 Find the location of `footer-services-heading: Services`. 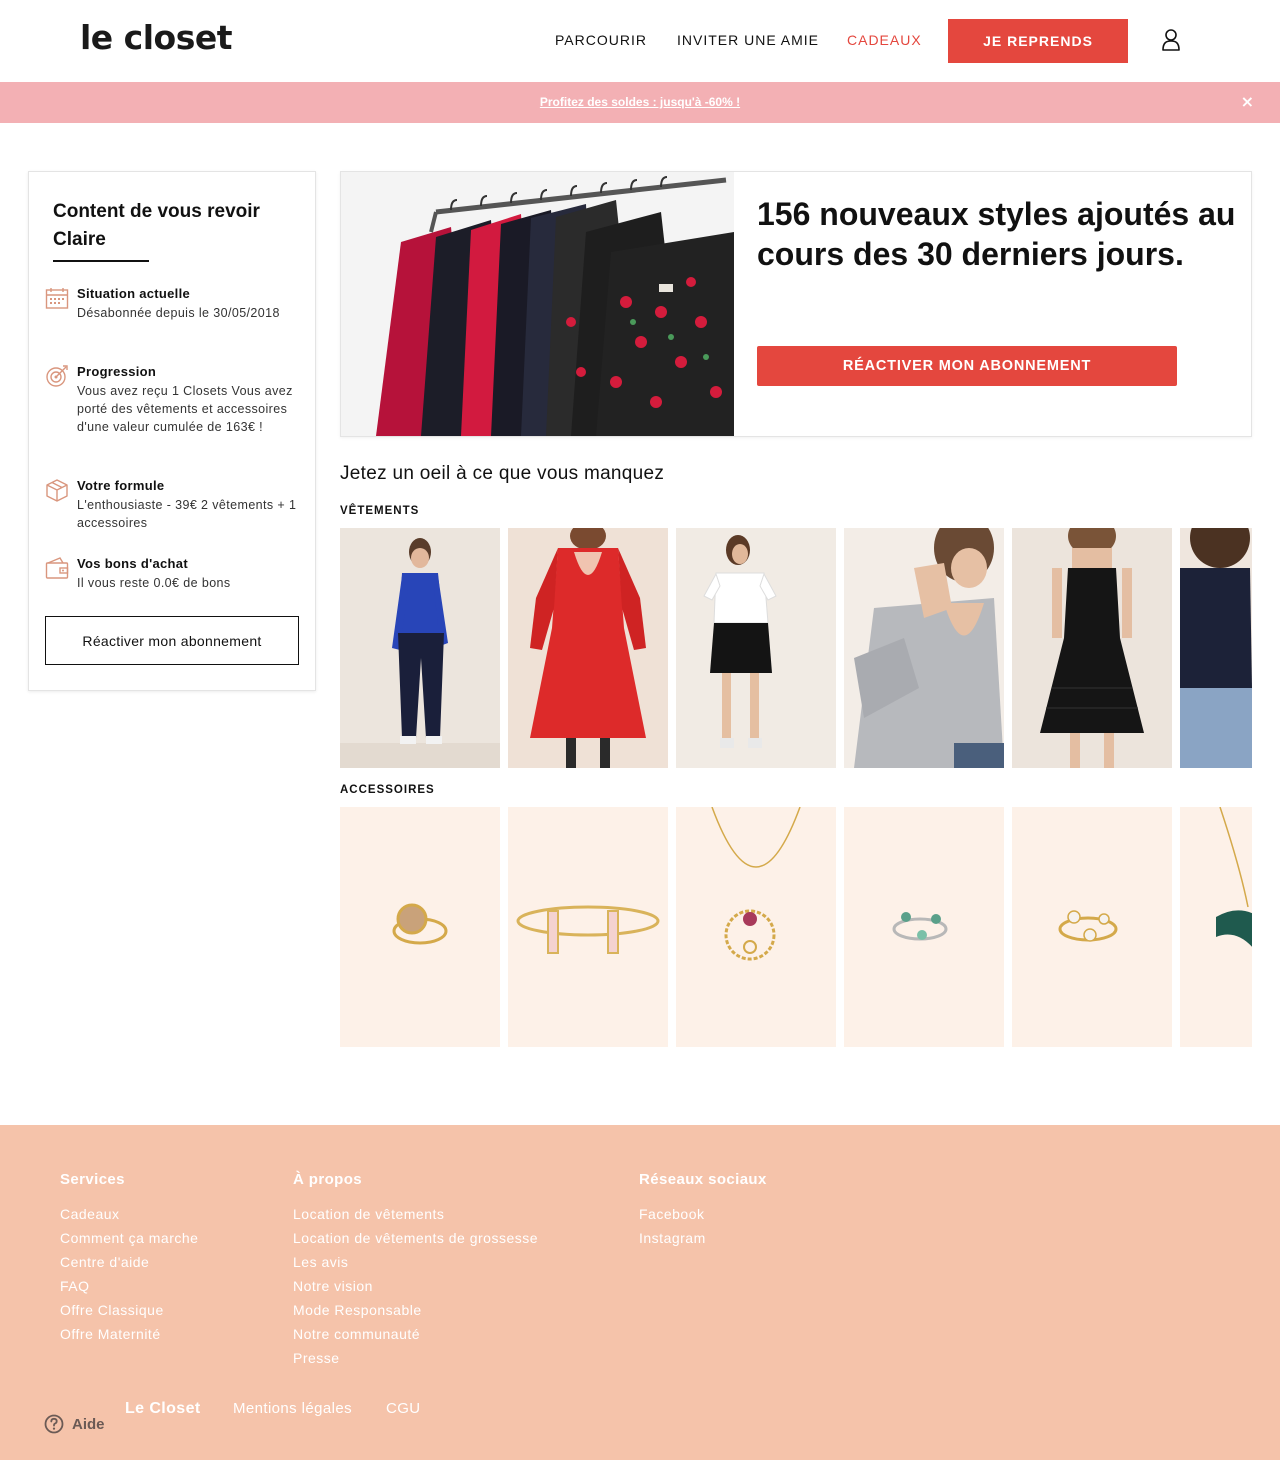

footer-services-heading: Services is located at coordinates (92, 1179).